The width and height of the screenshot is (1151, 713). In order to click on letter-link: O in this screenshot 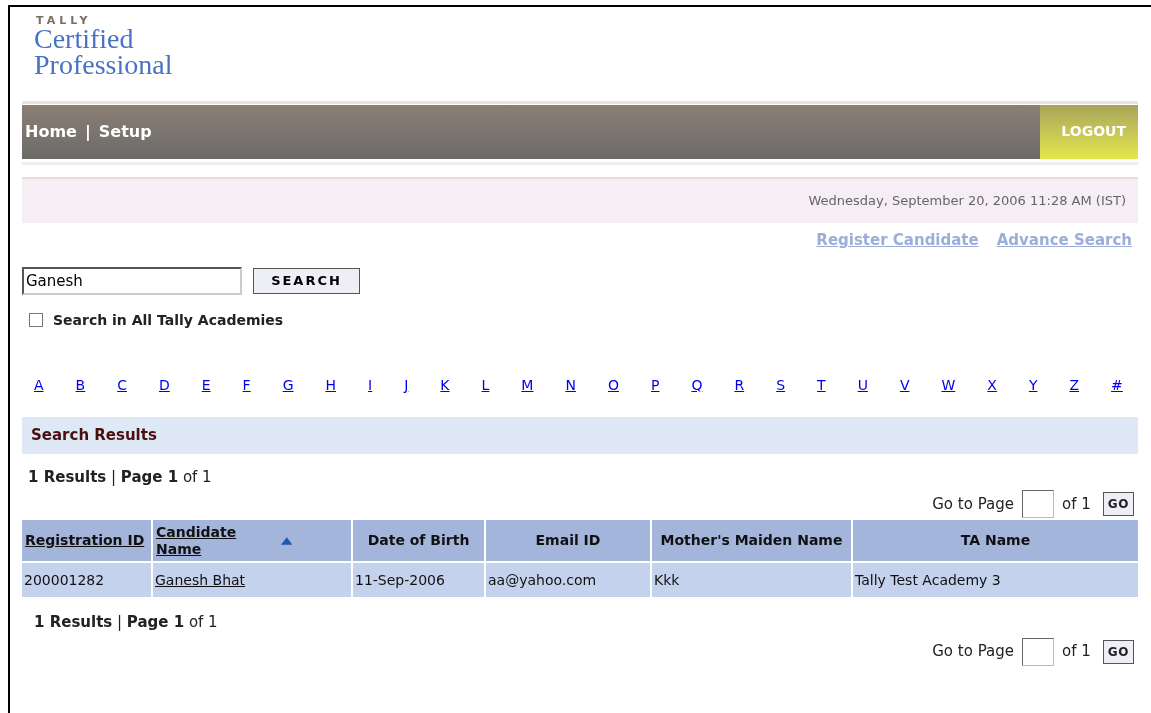, I will do `click(613, 385)`.